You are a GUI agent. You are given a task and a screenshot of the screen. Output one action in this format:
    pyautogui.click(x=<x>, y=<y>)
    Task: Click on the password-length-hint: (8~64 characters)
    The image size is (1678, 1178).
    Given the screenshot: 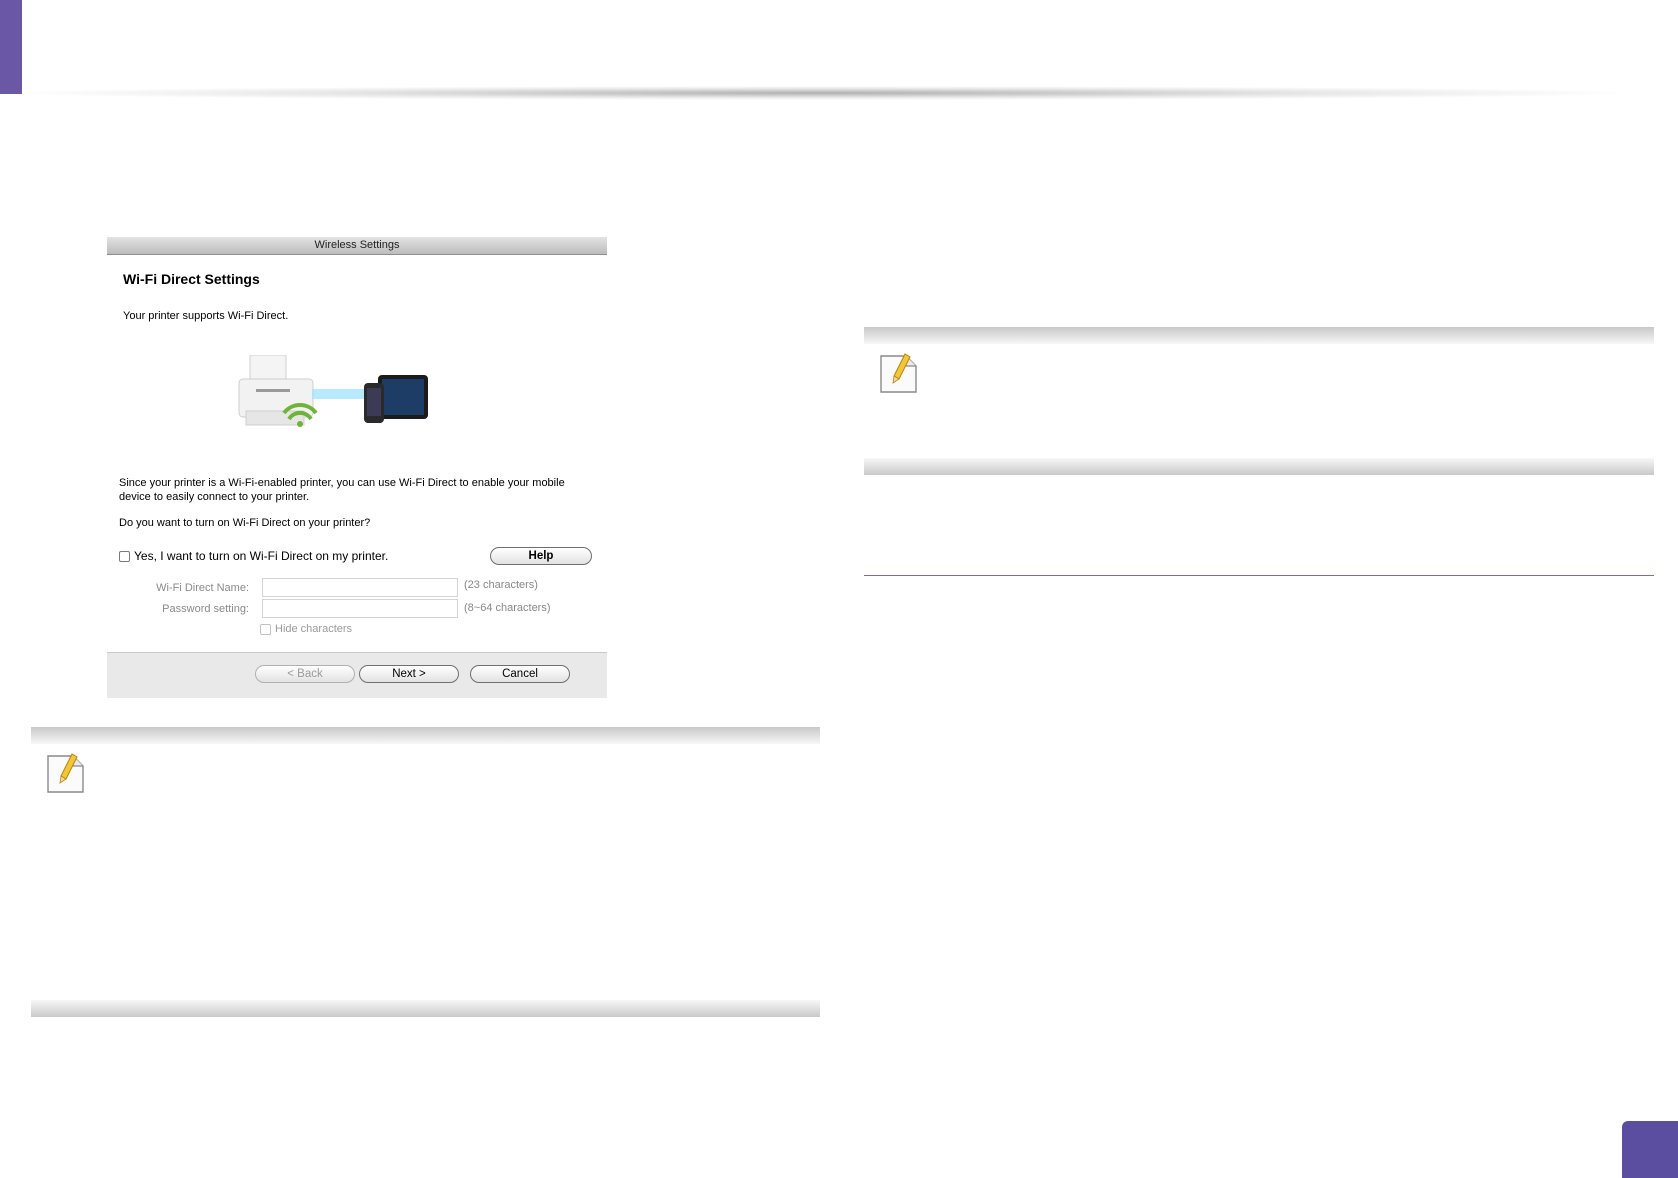 What is the action you would take?
    pyautogui.click(x=507, y=608)
    